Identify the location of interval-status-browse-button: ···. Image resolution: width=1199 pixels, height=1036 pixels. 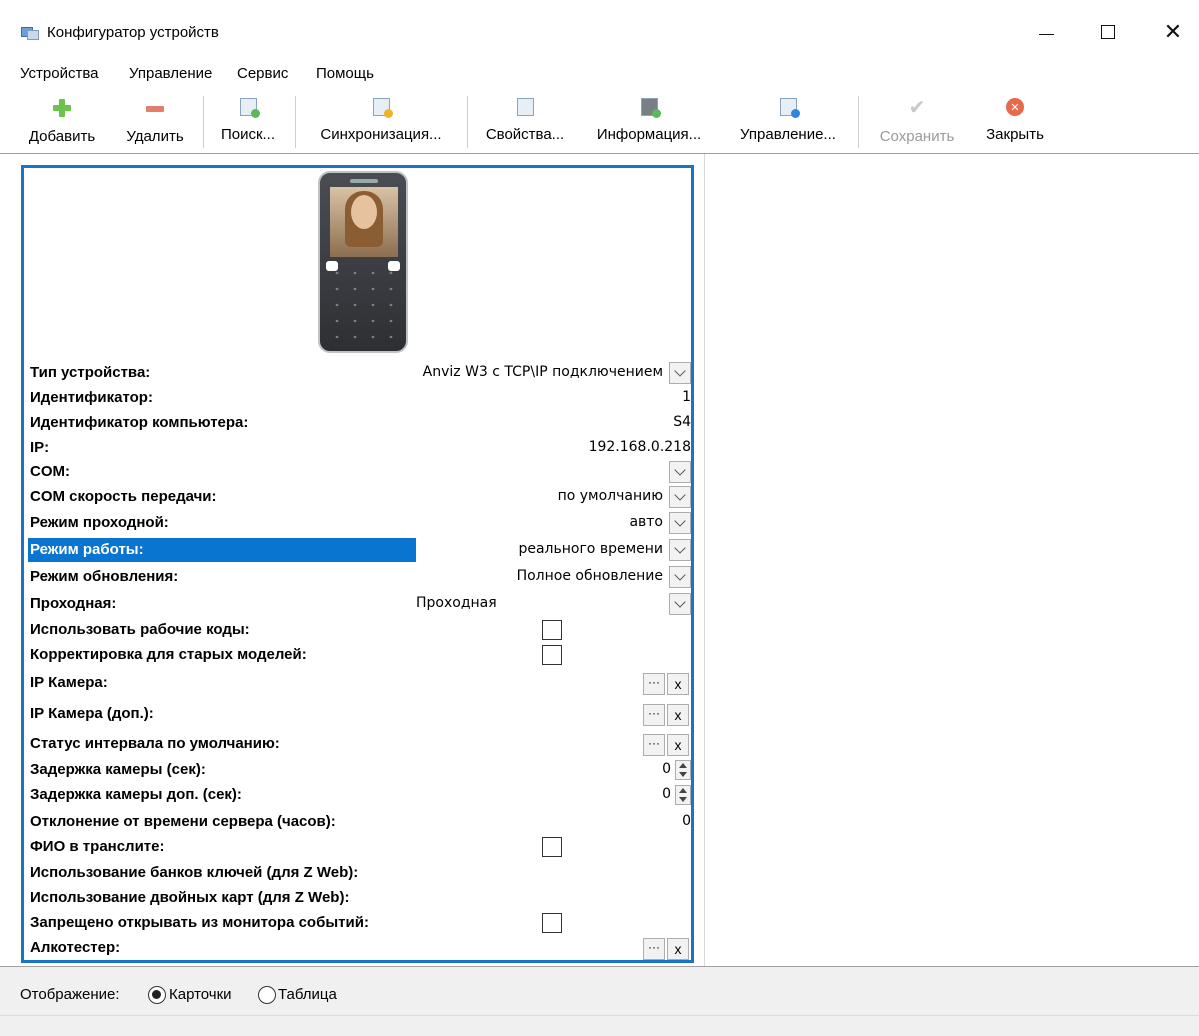
(654, 745).